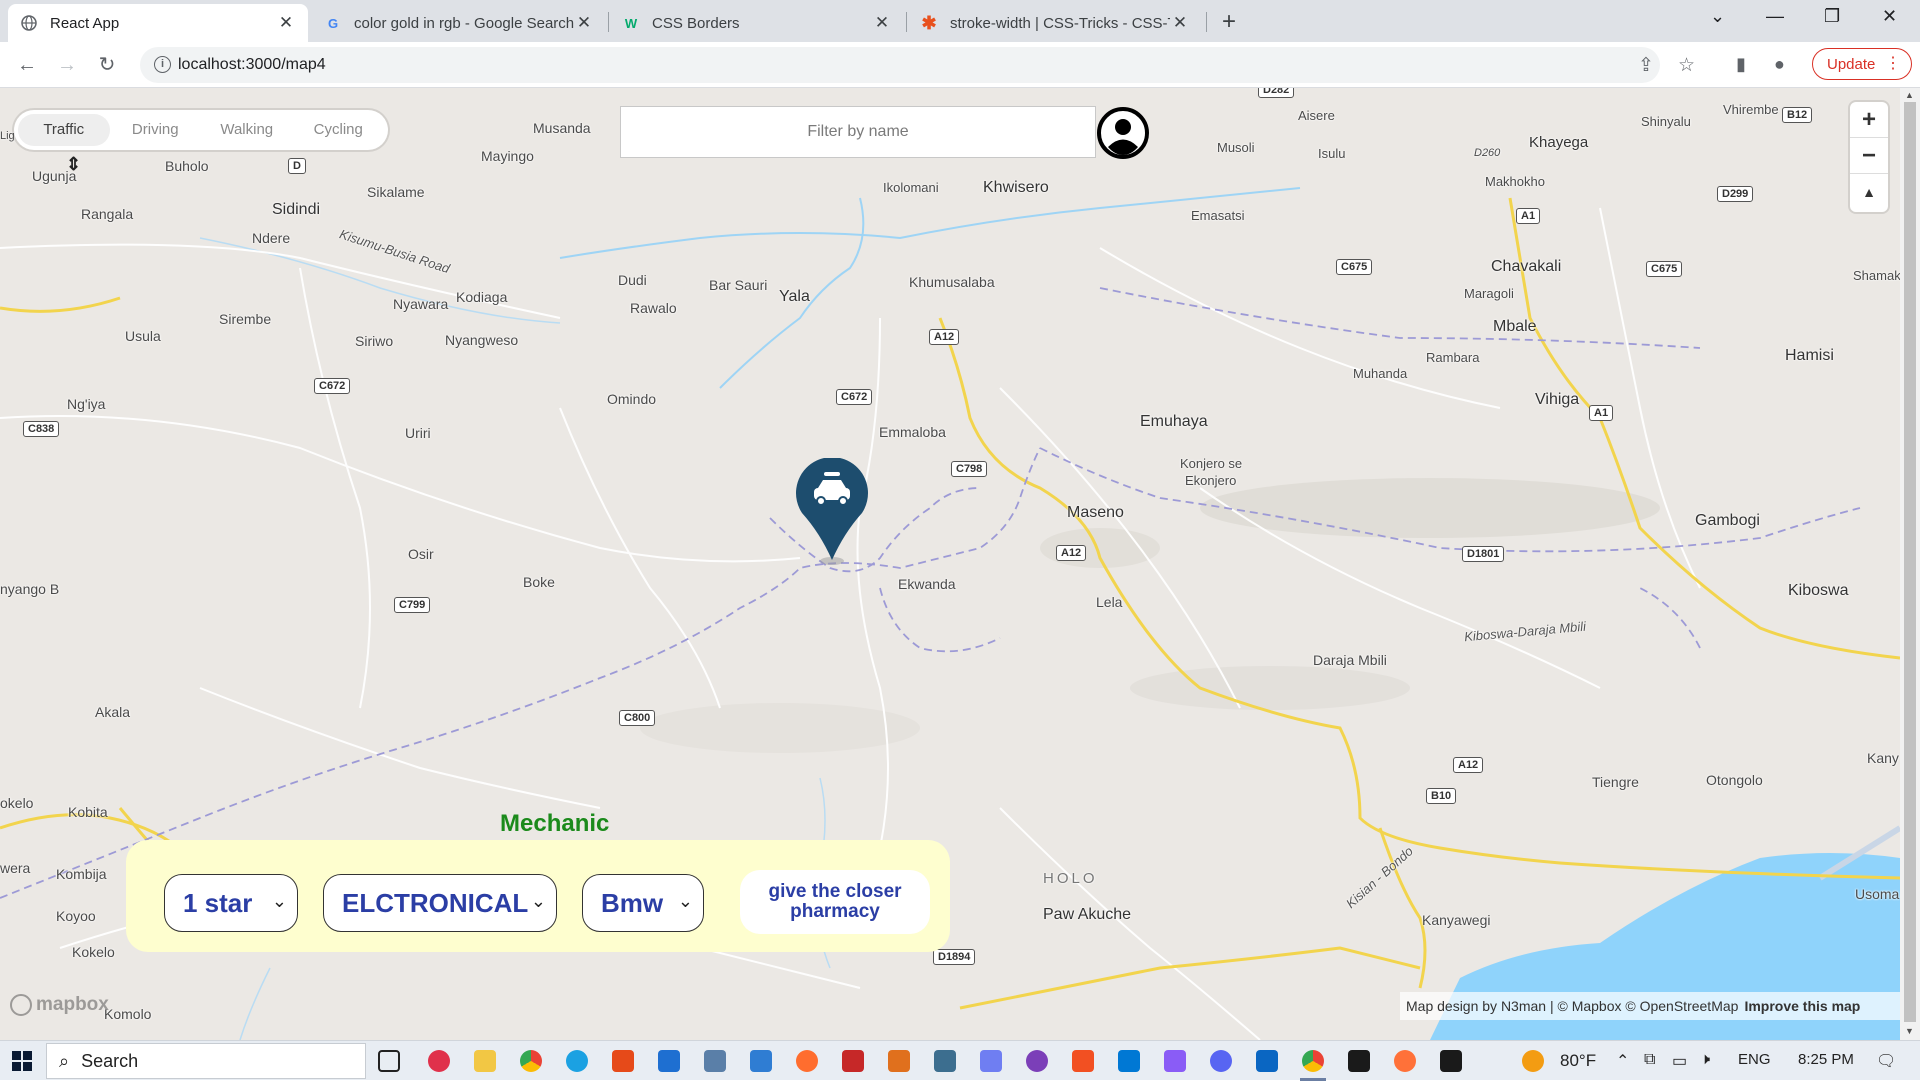 This screenshot has width=1920, height=1081. I want to click on map-label: Kombija, so click(81, 874).